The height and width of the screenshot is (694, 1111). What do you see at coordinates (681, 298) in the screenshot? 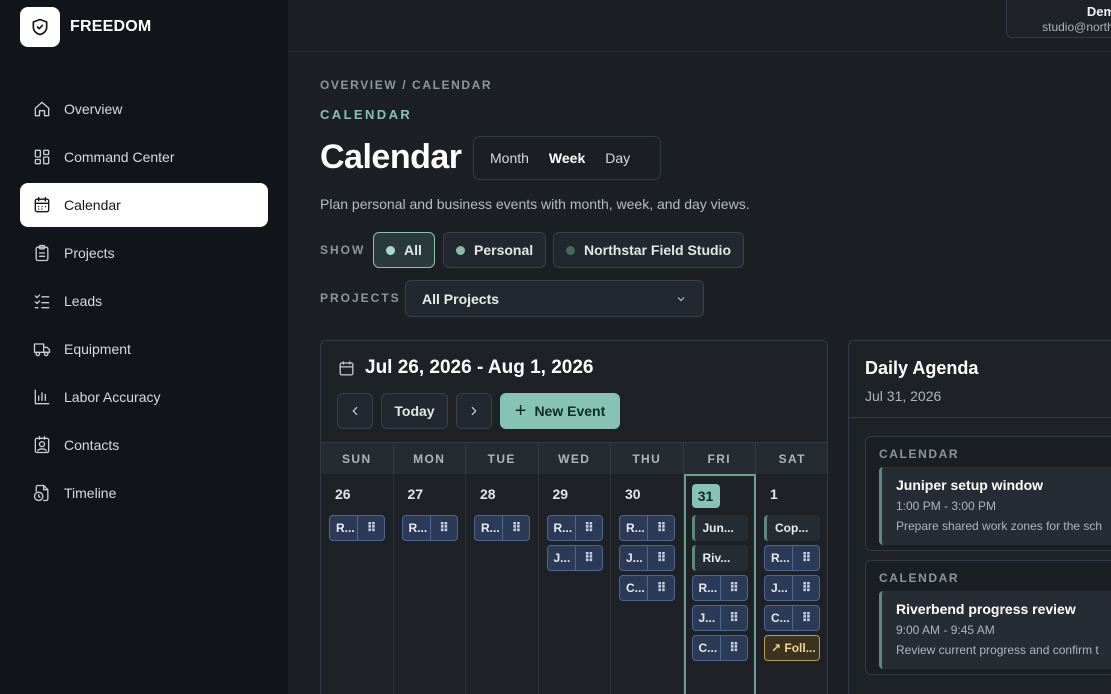
I see `chevron-down-icon` at bounding box center [681, 298].